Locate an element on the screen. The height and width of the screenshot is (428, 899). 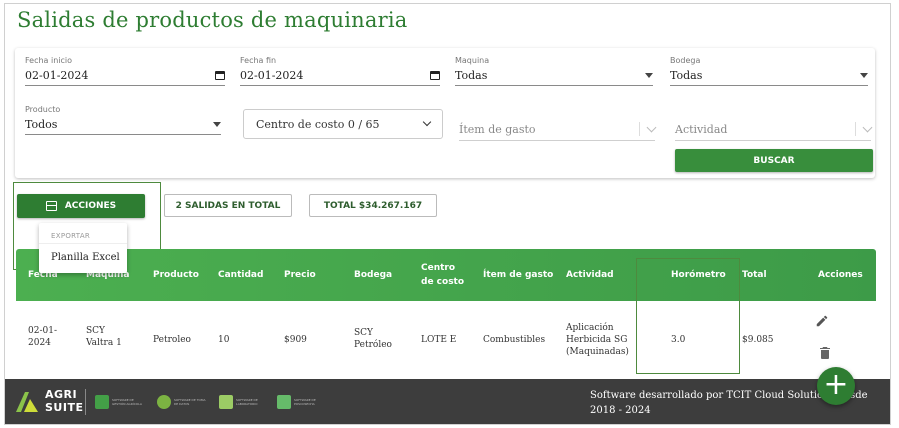
header-cantidad: Cantidad is located at coordinates (241, 275).